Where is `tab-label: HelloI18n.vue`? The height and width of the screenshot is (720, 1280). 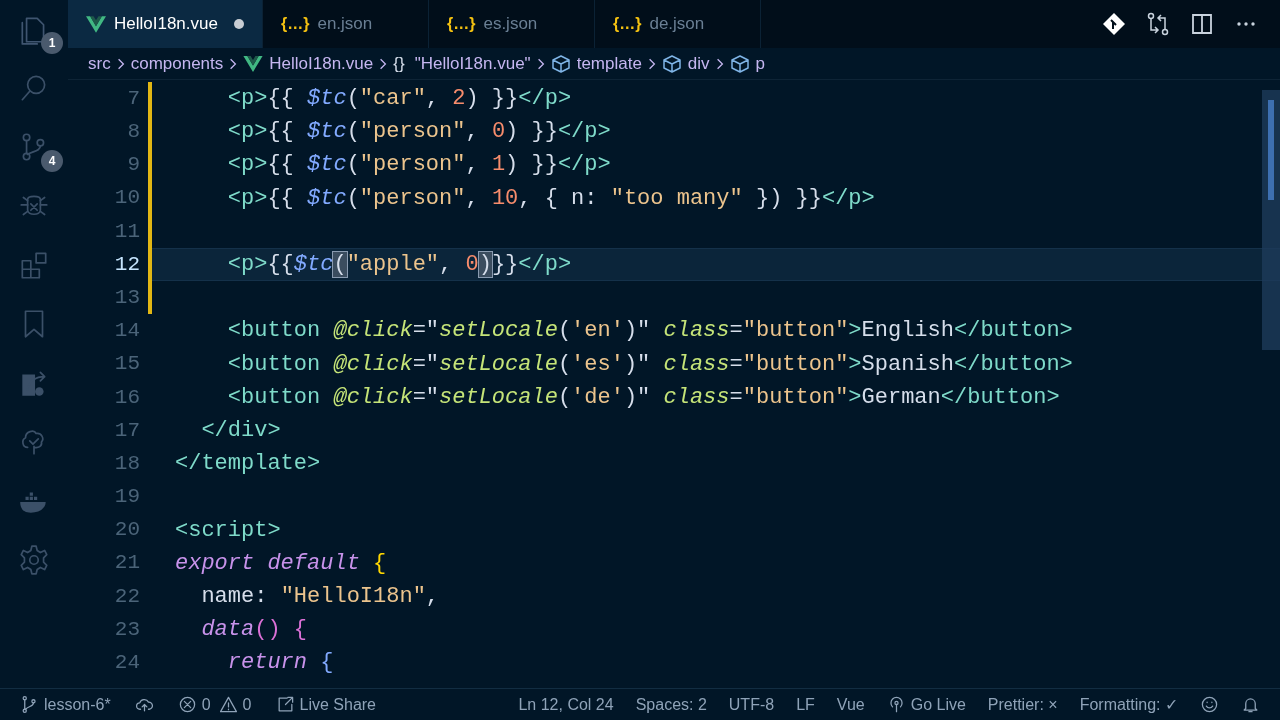
tab-label: HelloI18n.vue is located at coordinates (166, 24).